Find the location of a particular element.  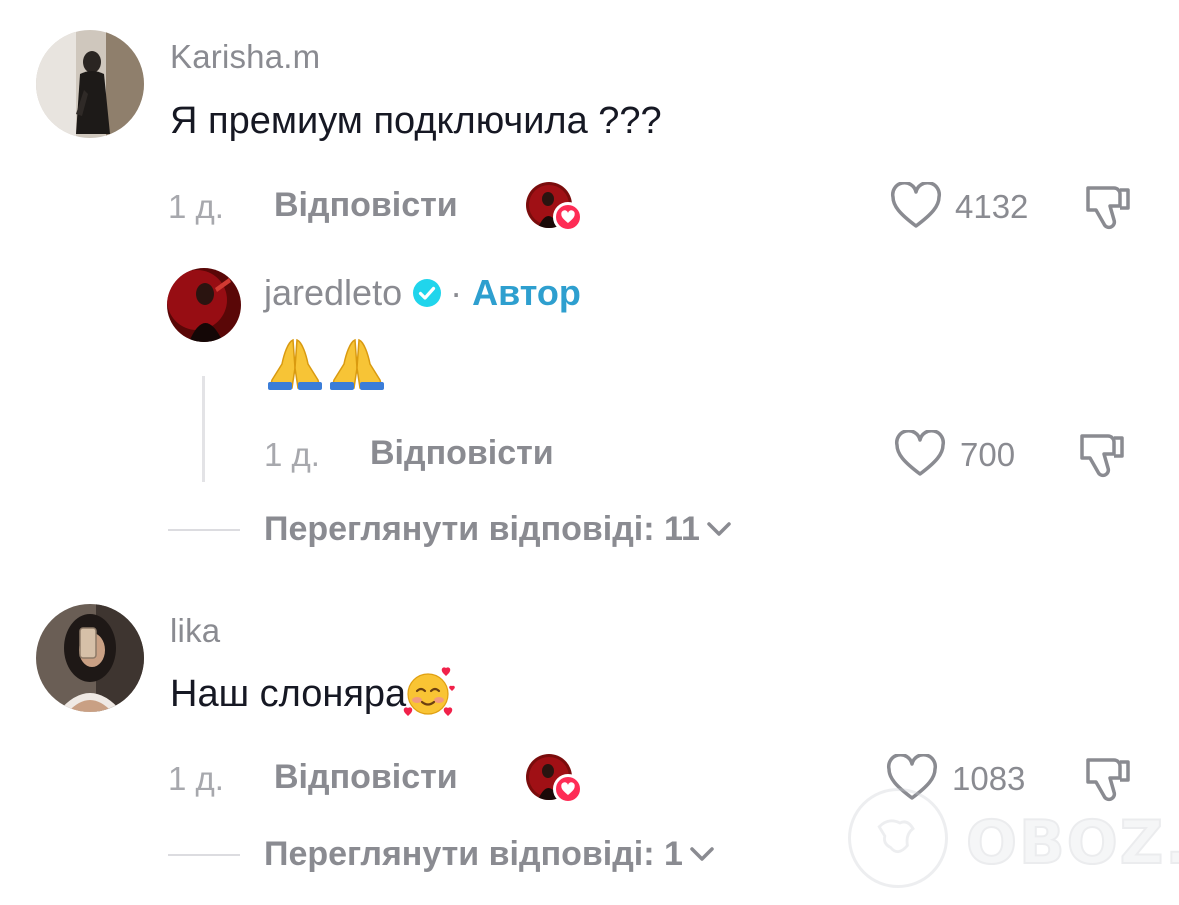

like-count: 700 is located at coordinates (988, 454).